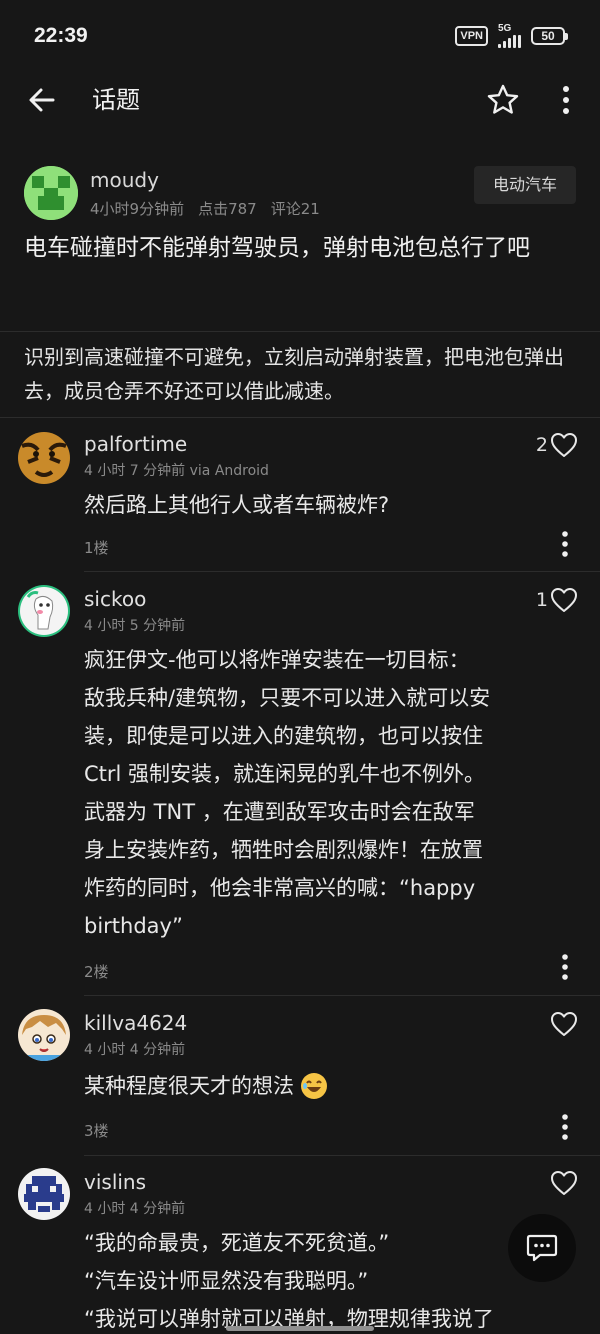 The width and height of the screenshot is (600, 1334). I want to click on status-bar: 22:39 VPN 5G 50, so click(300, 36).